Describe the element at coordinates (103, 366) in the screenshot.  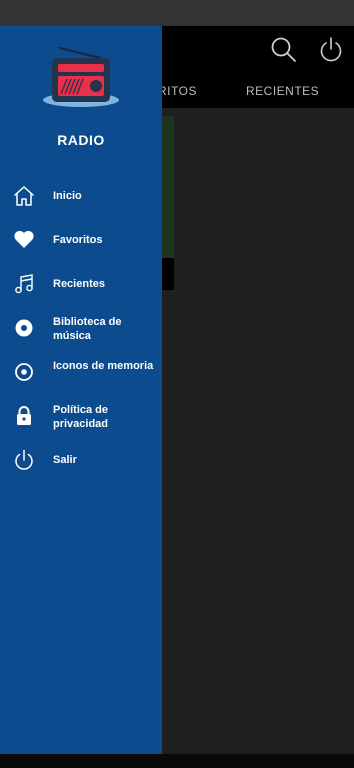
I see `menu-label-iconos-memoria: Iconos de memoria` at that location.